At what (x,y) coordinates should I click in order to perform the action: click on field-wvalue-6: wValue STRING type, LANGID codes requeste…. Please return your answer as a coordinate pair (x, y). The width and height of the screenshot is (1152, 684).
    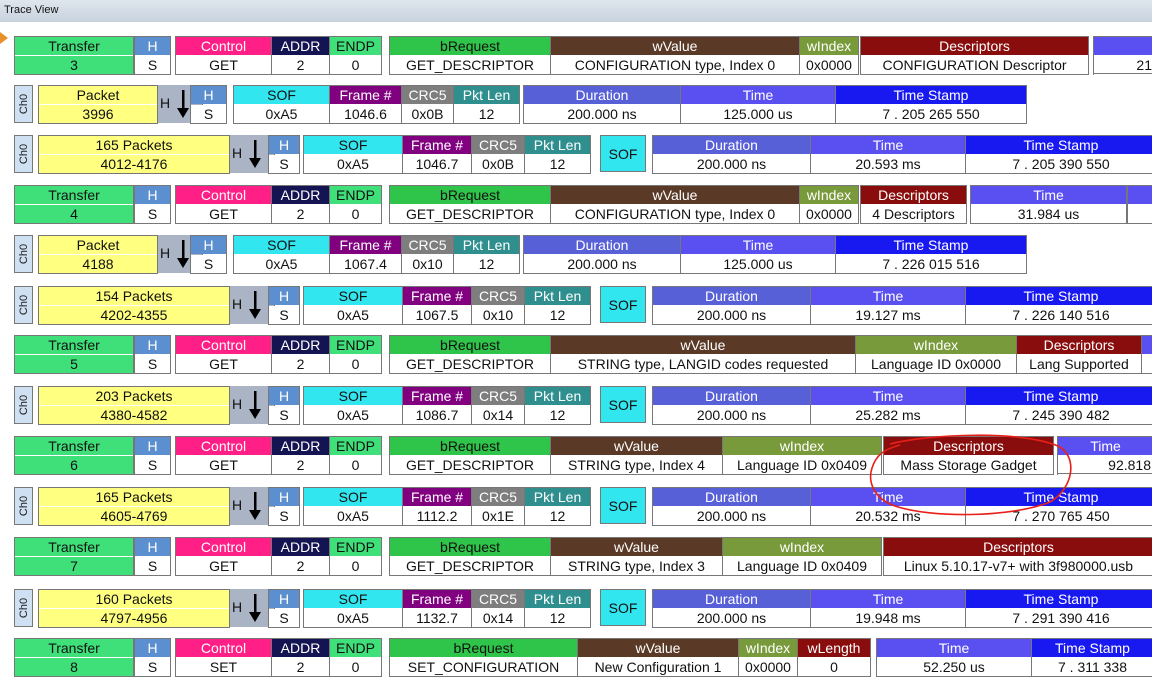
    Looking at the image, I should click on (703, 354).